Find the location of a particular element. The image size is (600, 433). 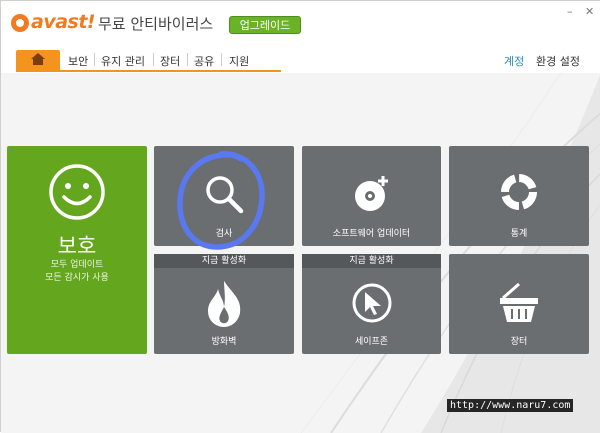

watermark: http://www.naru7.com is located at coordinates (510, 405).